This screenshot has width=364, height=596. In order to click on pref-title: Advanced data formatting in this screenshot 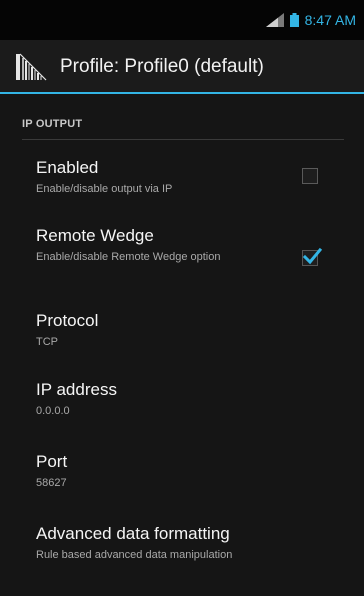, I will do `click(133, 533)`.